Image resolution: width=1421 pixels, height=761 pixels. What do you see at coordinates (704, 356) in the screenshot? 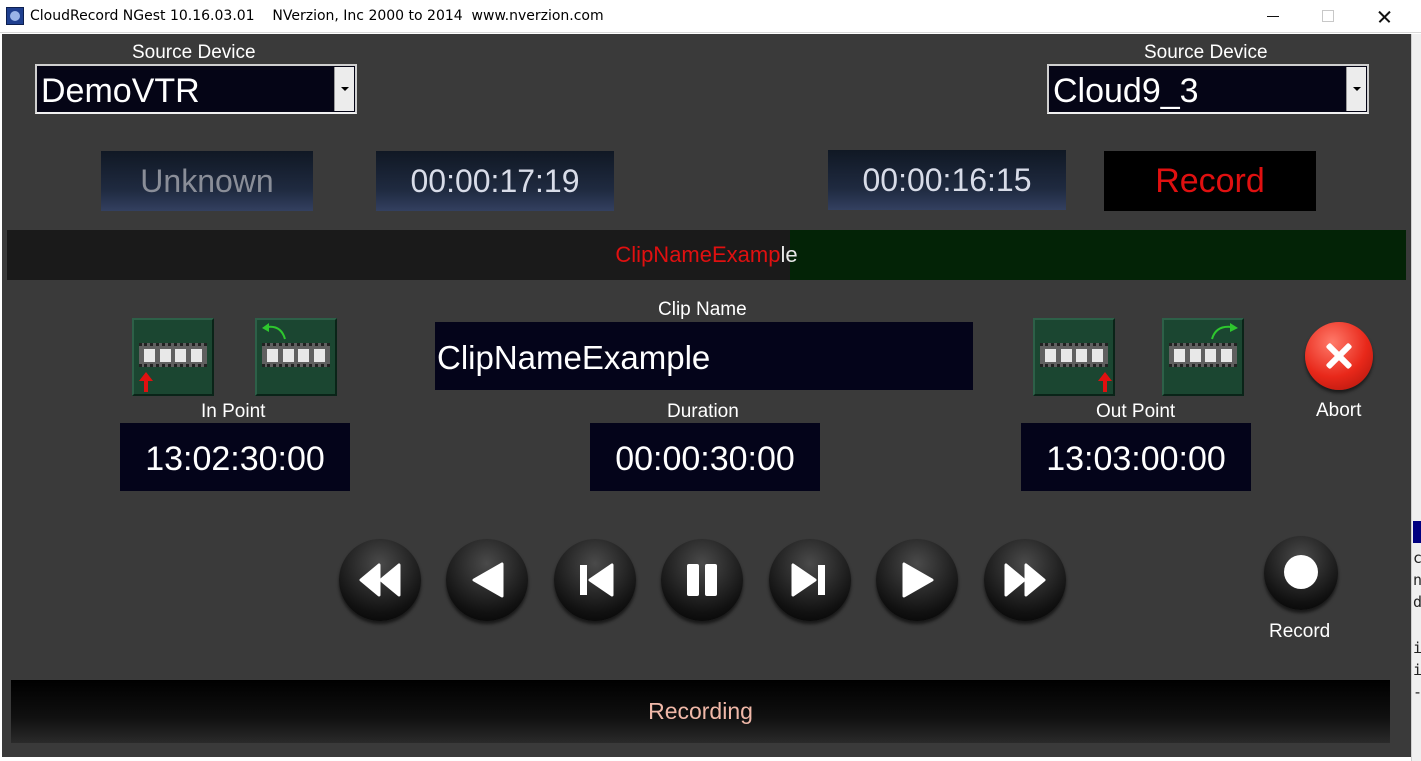
I see `clip-name-field: ClipNameExample` at bounding box center [704, 356].